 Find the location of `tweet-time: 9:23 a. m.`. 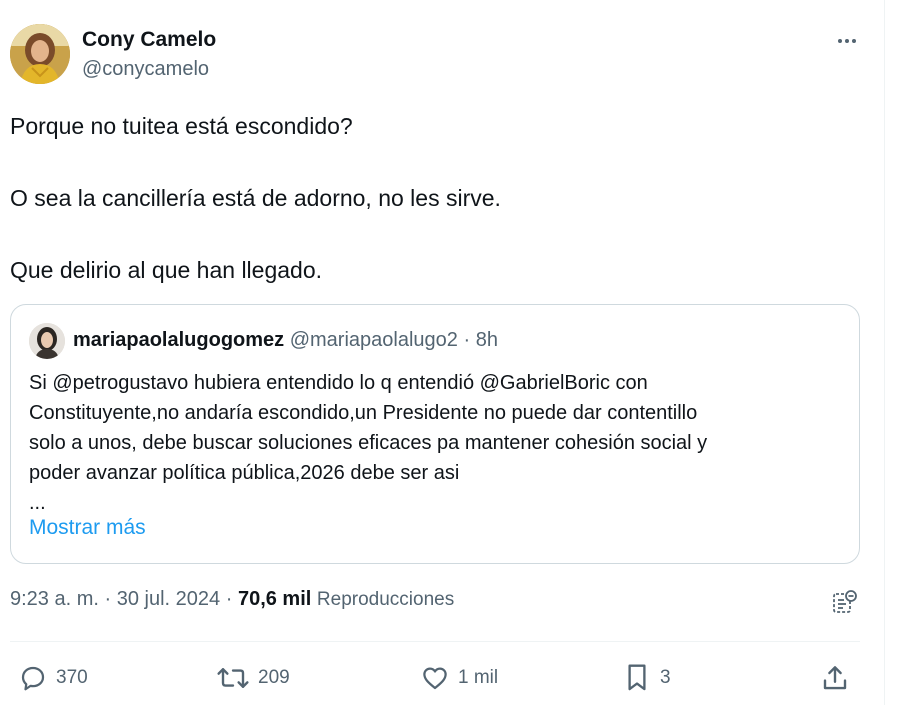

tweet-time: 9:23 a. m. is located at coordinates (54, 599).